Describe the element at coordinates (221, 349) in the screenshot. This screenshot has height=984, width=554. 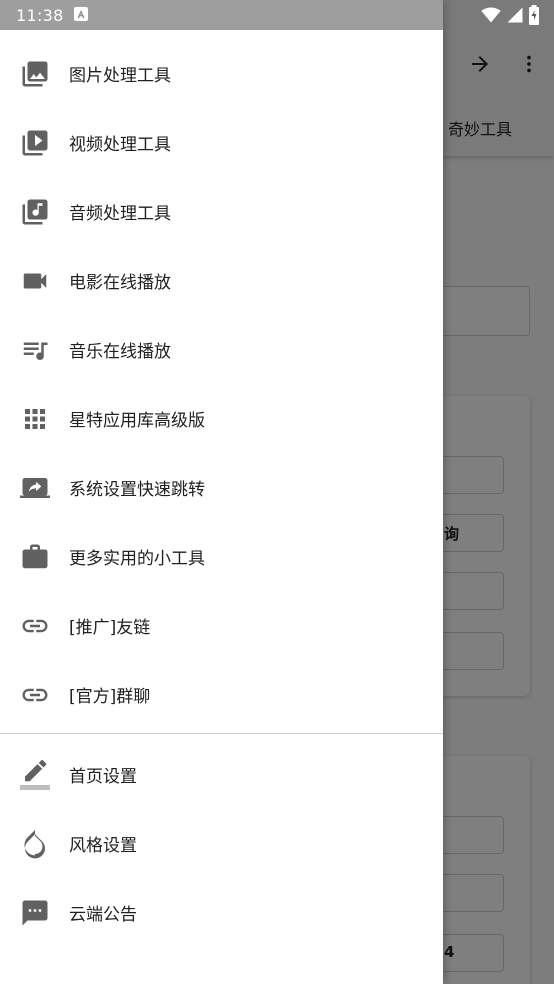
I see `drawer-item-music-online: 音乐在线播放` at that location.